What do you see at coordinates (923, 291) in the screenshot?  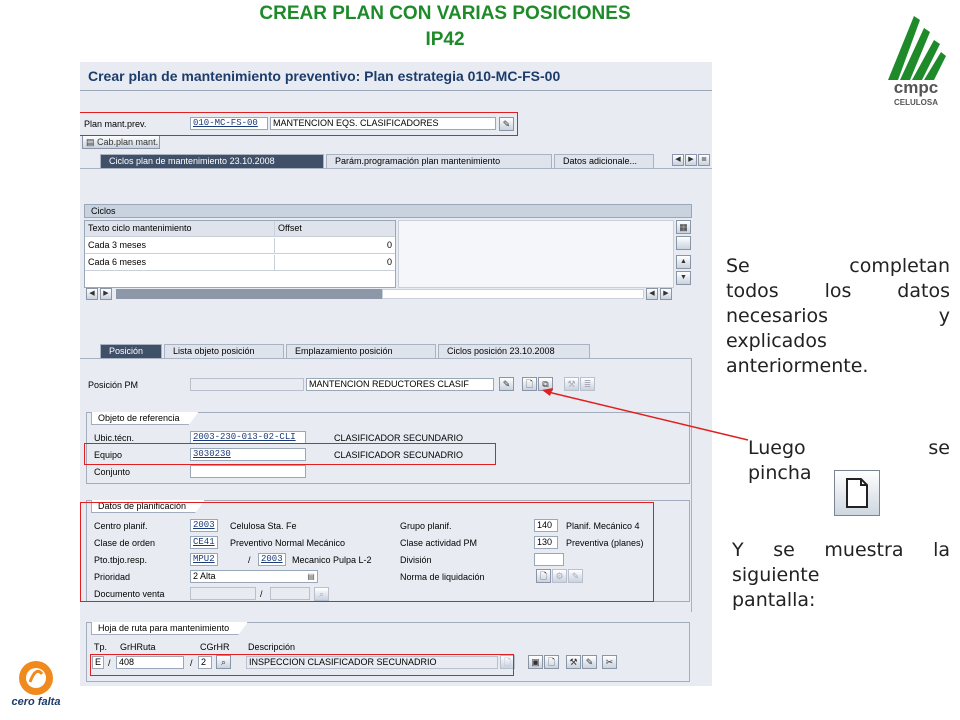 I see `note-word: datos` at bounding box center [923, 291].